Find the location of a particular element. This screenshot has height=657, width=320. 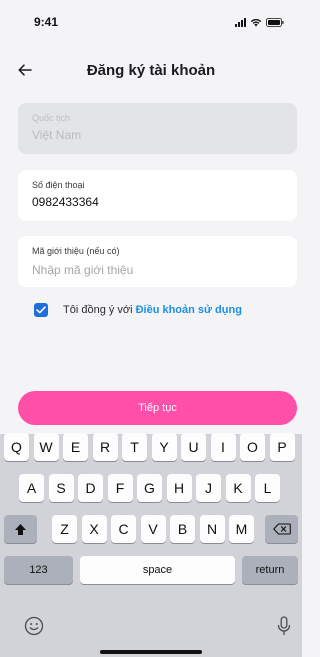

space-key: space is located at coordinates (157, 570).